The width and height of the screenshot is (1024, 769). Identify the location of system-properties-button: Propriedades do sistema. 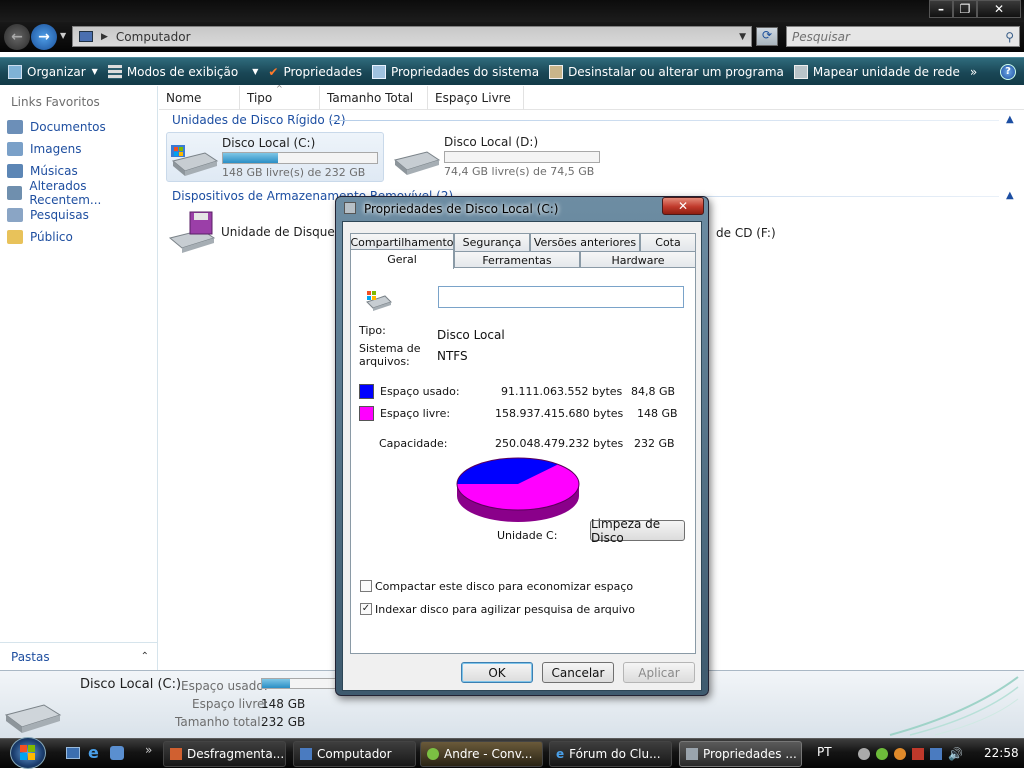
(455, 72).